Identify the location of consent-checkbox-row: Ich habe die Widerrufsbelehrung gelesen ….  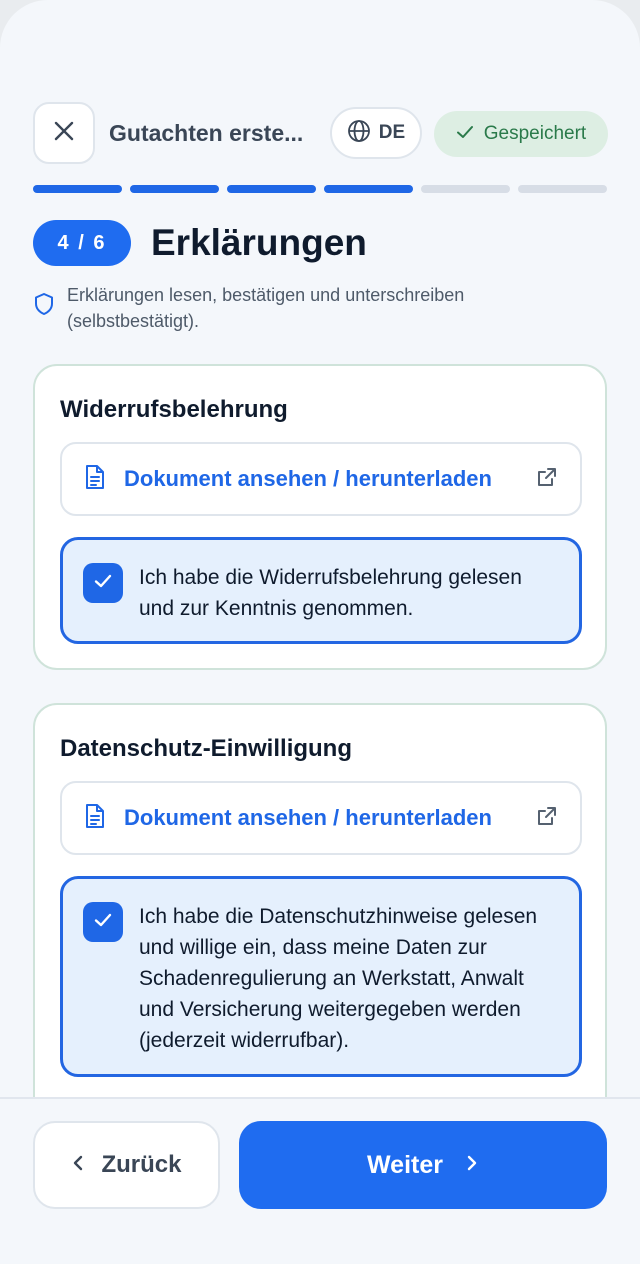
(321, 590).